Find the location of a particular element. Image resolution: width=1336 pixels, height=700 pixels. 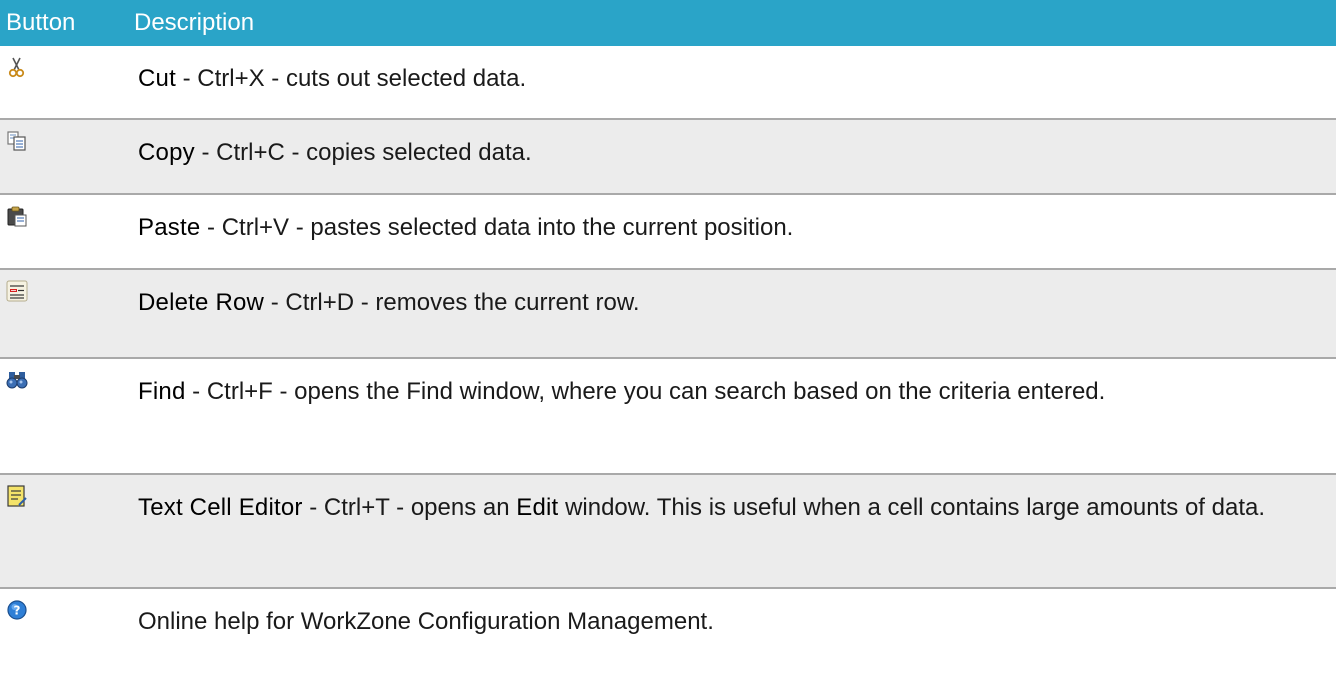

delete-row-icon is located at coordinates (17, 291).